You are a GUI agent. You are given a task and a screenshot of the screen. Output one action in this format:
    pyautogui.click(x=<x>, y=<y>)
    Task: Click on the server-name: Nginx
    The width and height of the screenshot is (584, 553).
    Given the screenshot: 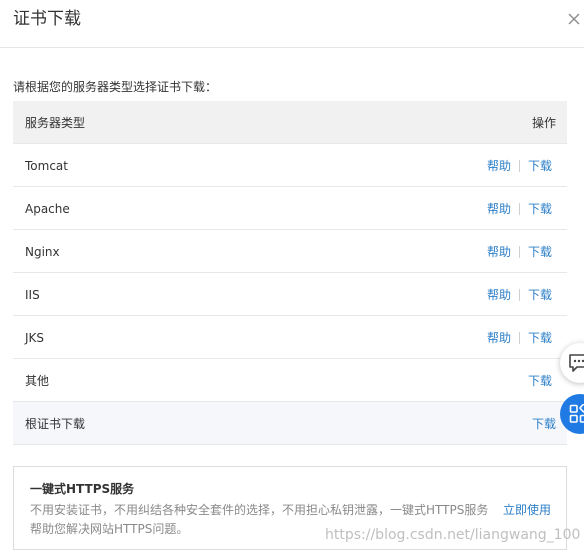 What is the action you would take?
    pyautogui.click(x=42, y=252)
    